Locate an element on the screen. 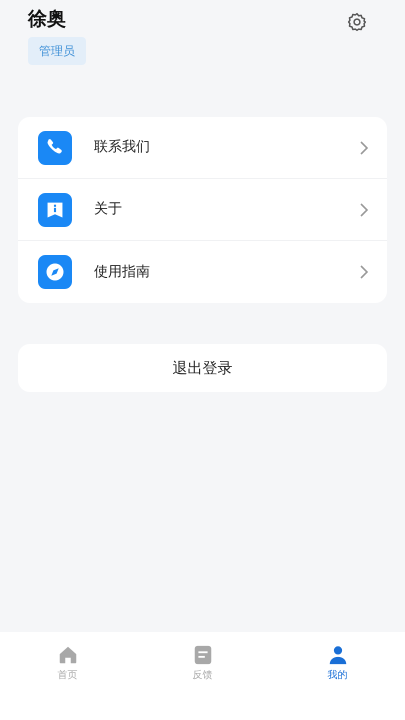  menu-item: 使用指南 is located at coordinates (202, 272).